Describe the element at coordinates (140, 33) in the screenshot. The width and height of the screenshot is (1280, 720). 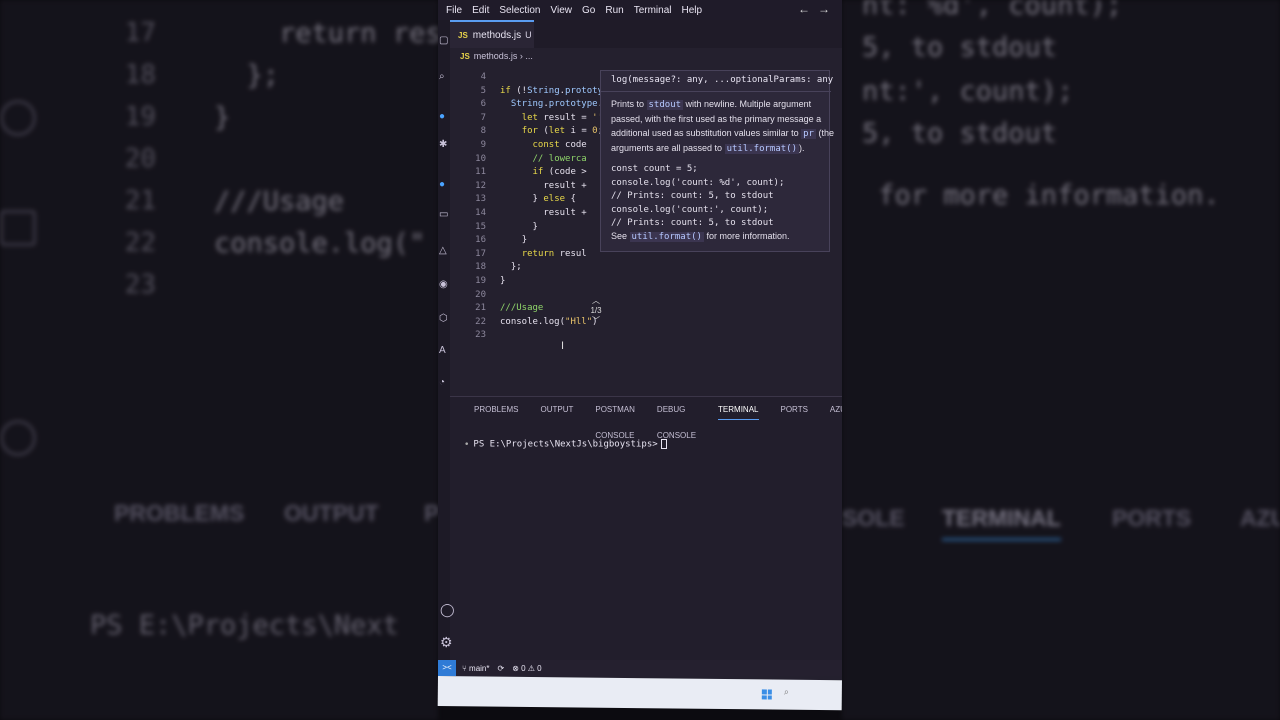
I see `bg-line-number: 17` at that location.